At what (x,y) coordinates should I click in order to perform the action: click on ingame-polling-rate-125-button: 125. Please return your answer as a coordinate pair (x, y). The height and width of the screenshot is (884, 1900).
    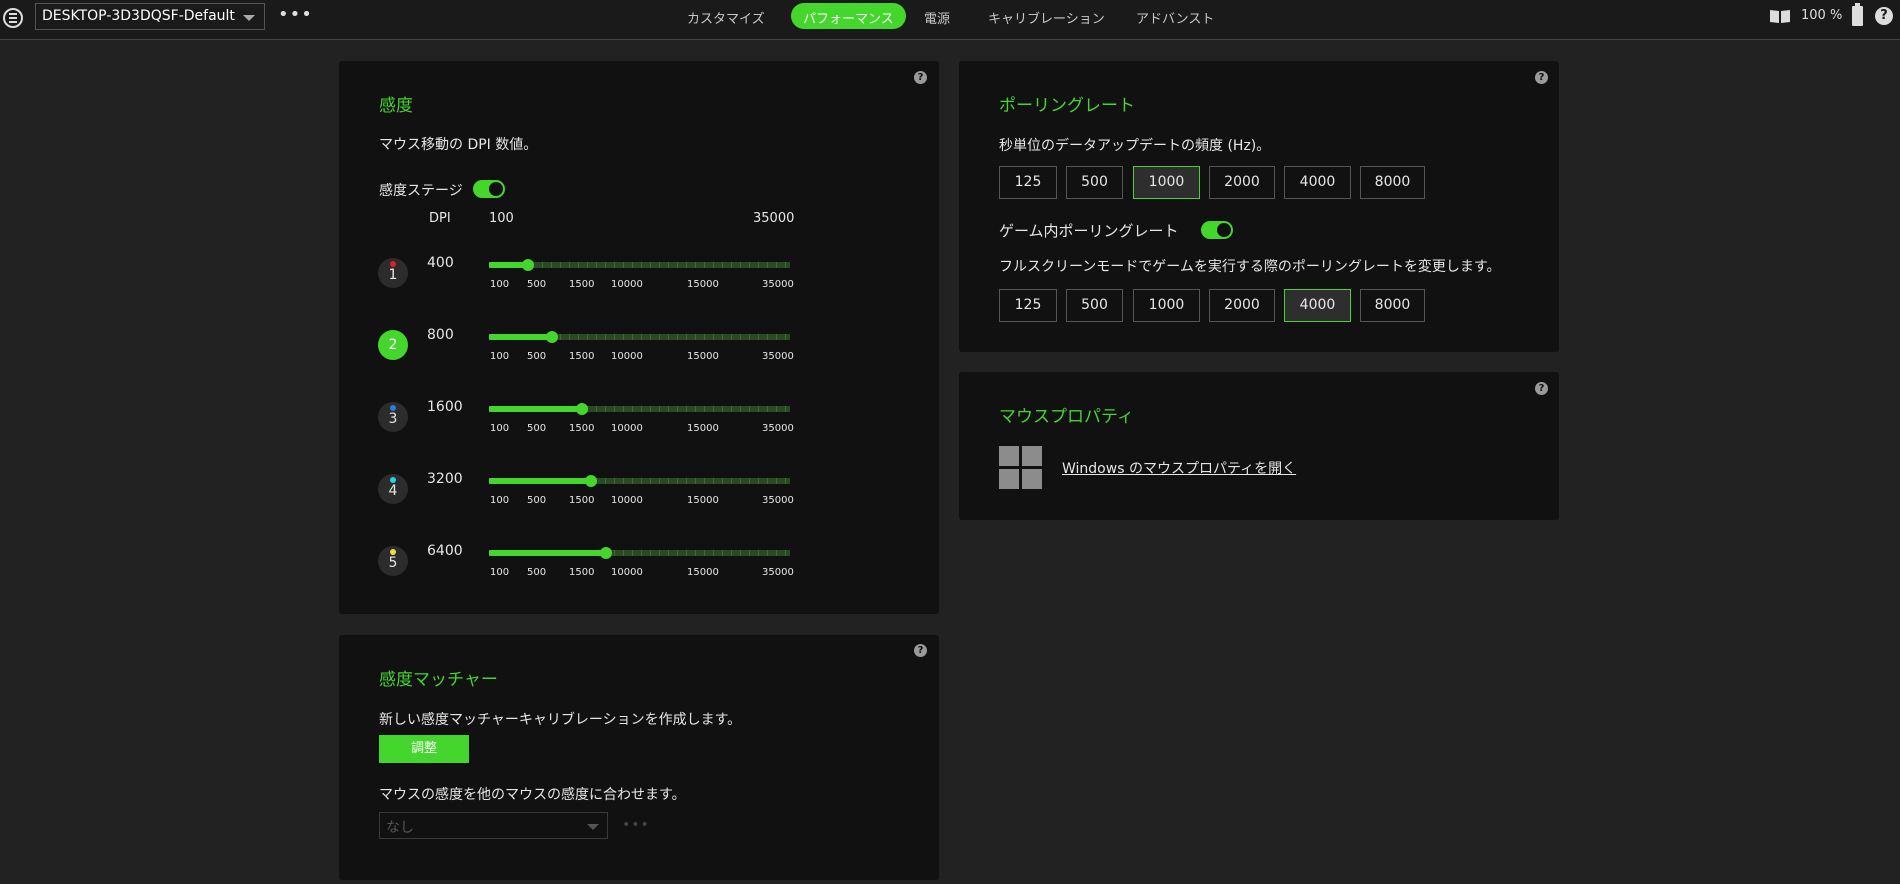
    Looking at the image, I should click on (1028, 305).